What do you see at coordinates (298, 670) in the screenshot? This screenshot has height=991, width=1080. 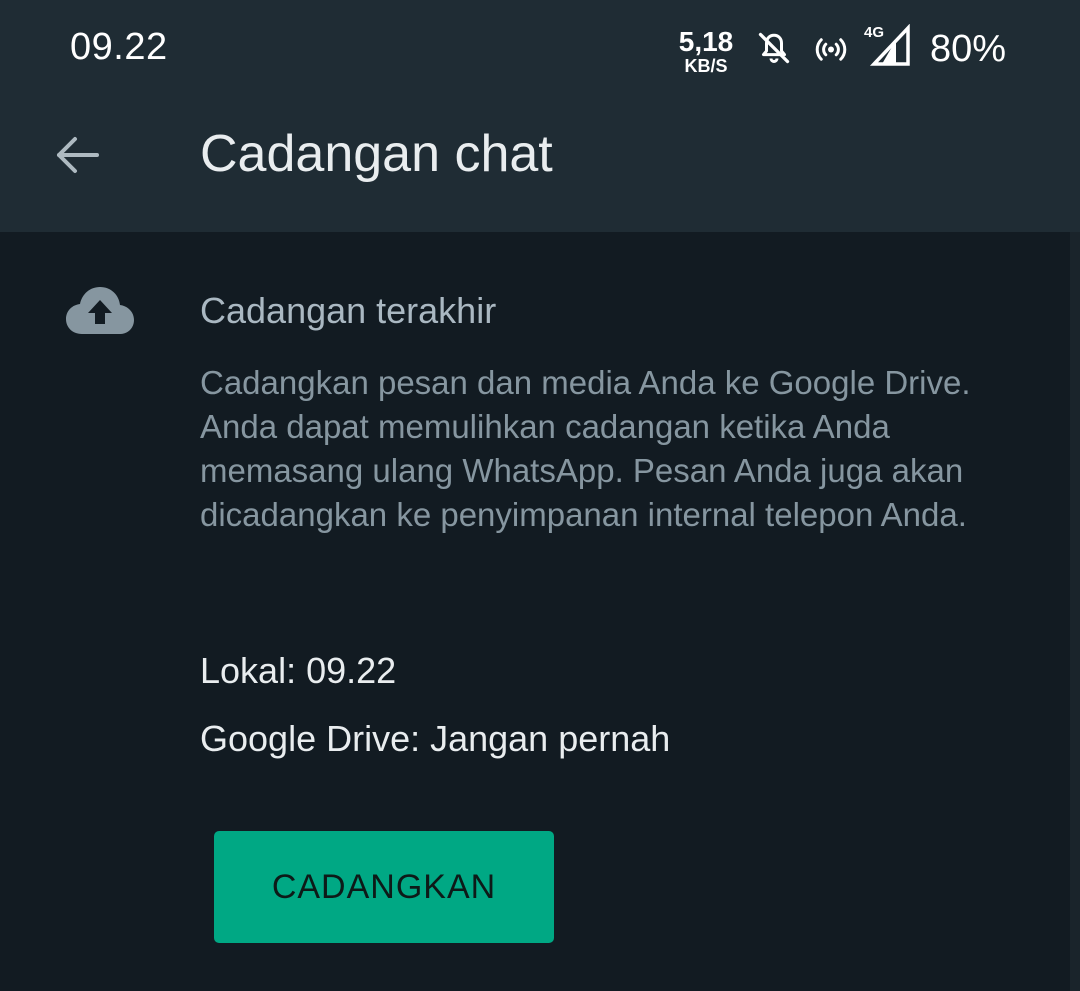 I see `local-backup-time: Lokal: 09.22` at bounding box center [298, 670].